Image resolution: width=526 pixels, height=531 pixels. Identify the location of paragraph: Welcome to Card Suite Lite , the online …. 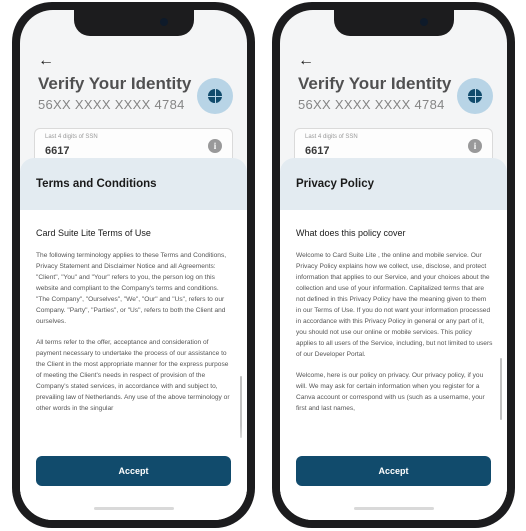
(394, 305).